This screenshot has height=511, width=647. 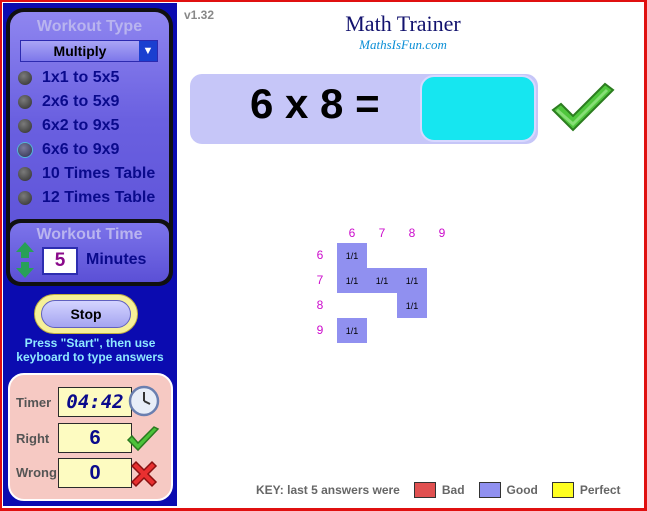 I want to click on grid-column-header: 6, so click(x=352, y=233).